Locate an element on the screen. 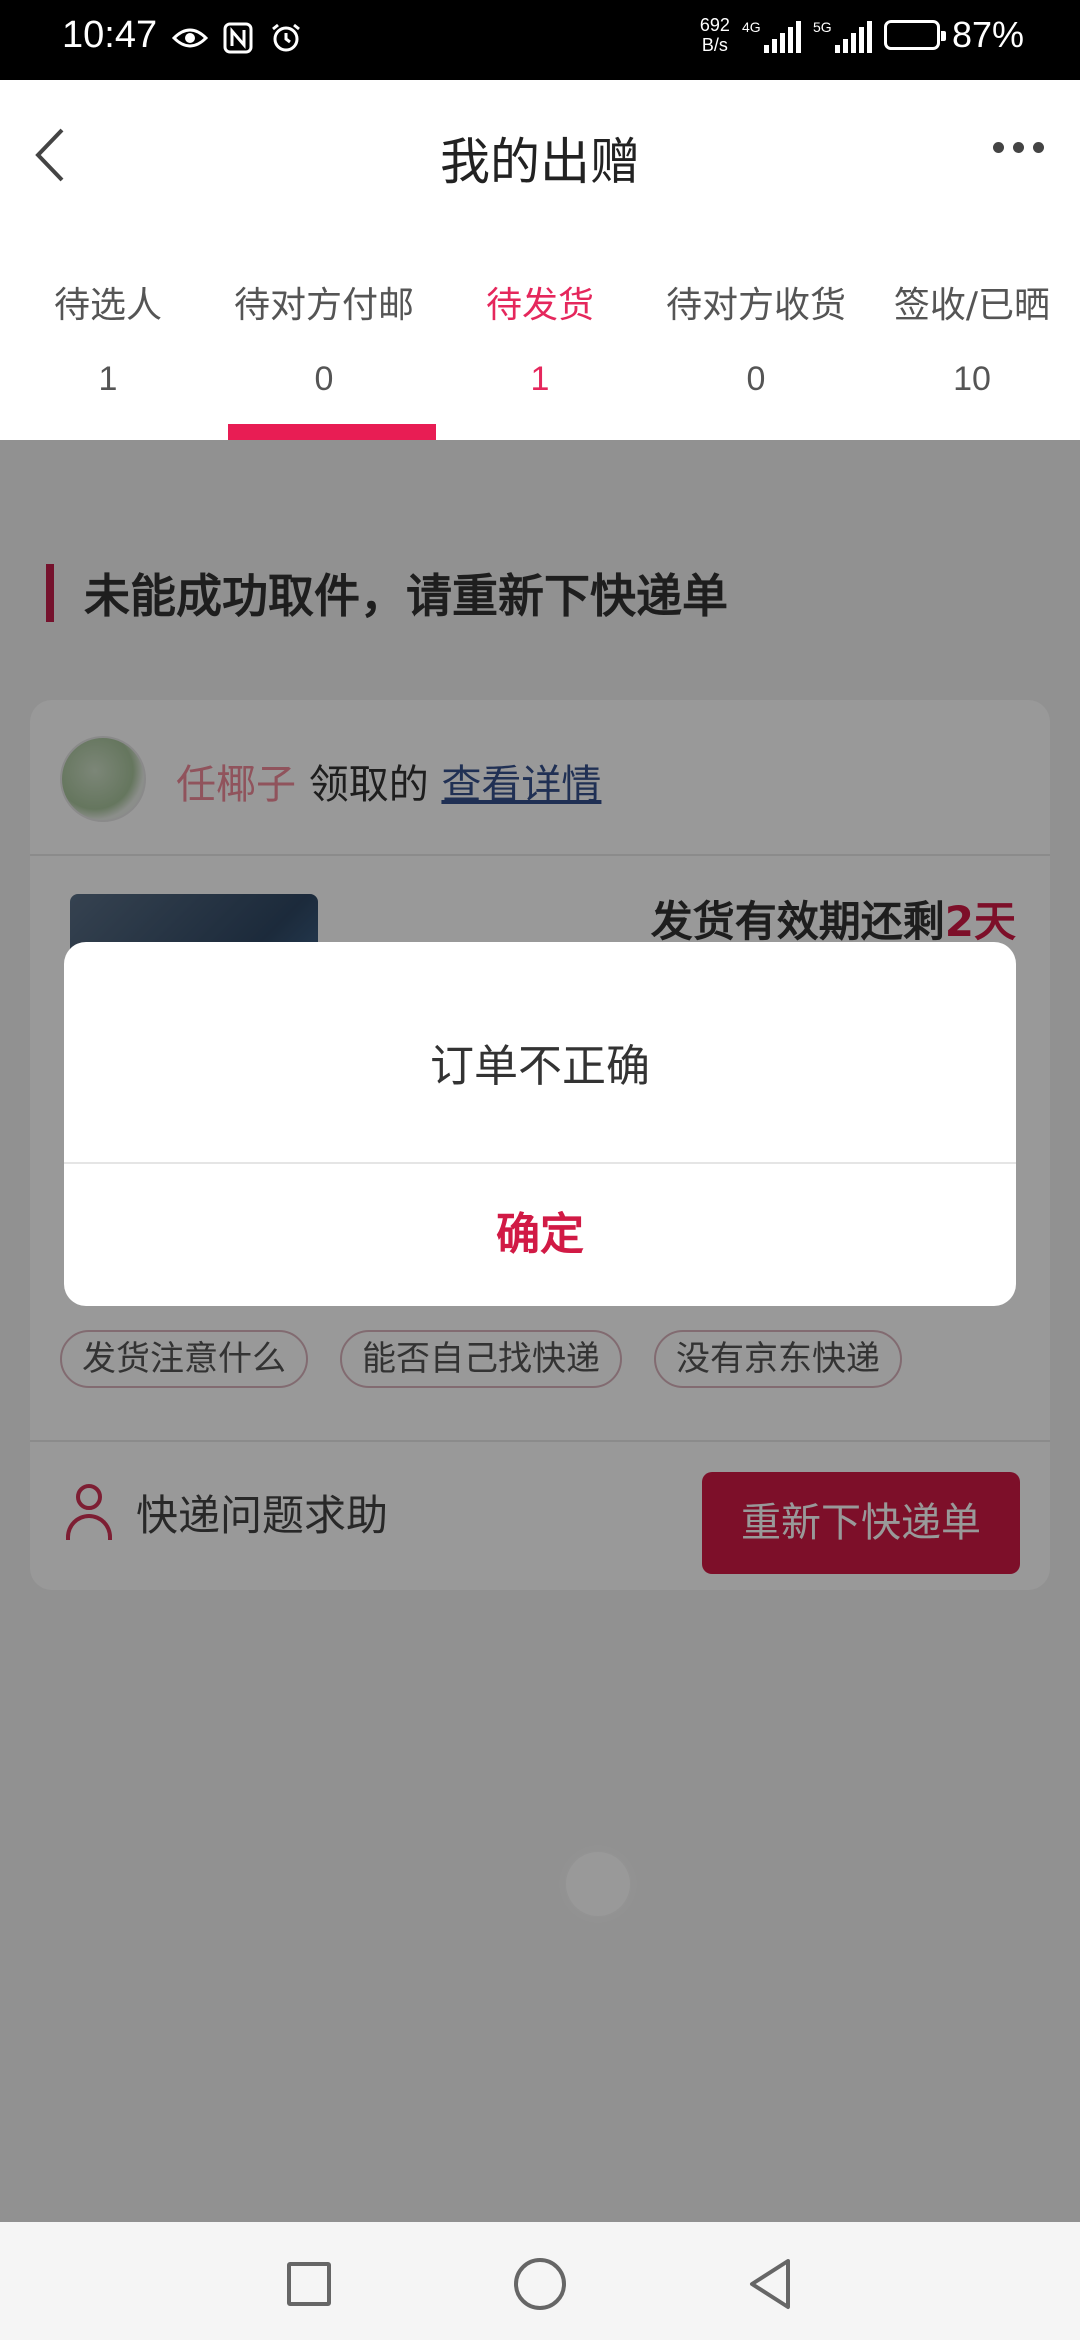  dialog-message: 订单不正确 is located at coordinates (540, 1066).